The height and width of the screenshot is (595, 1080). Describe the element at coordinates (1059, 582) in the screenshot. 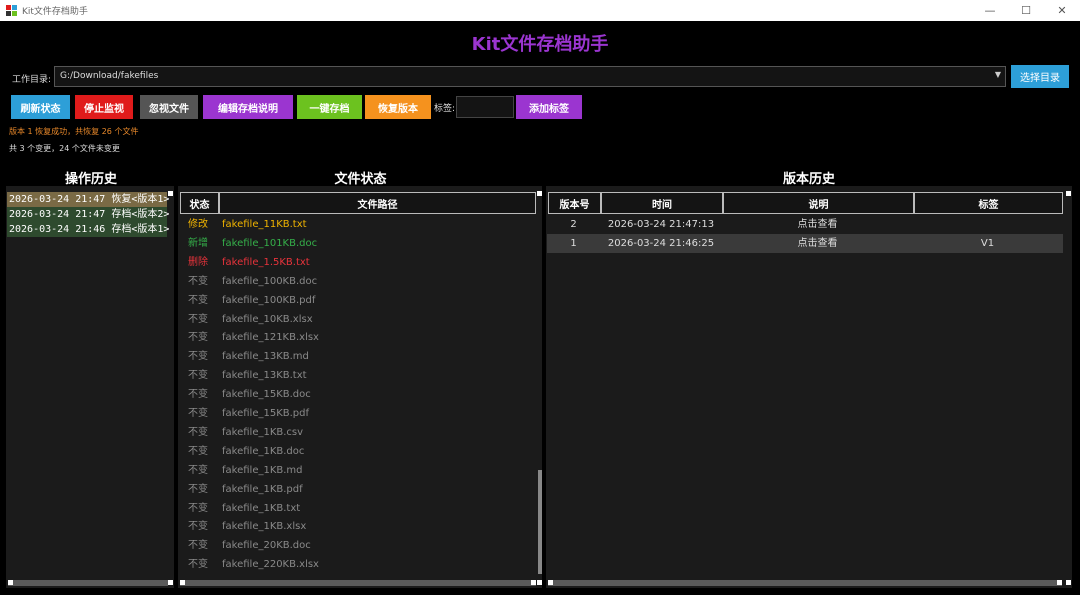

I see `versions-hscroll-arrow-right` at that location.